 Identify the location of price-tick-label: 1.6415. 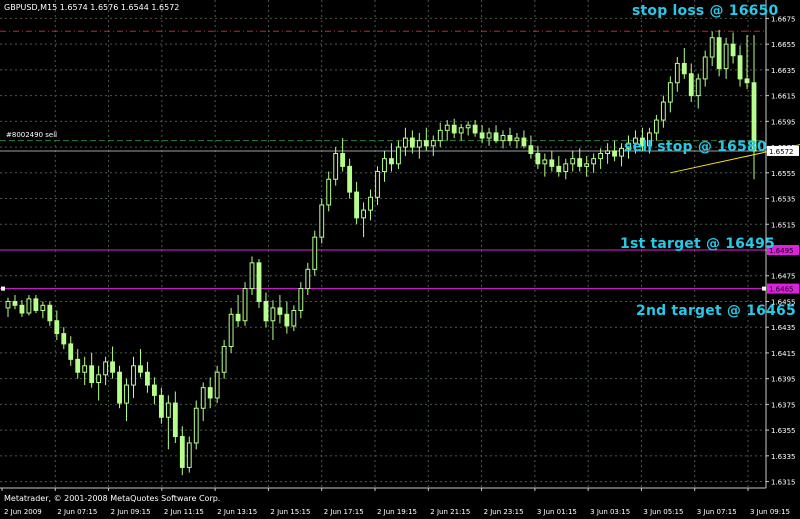
(783, 354).